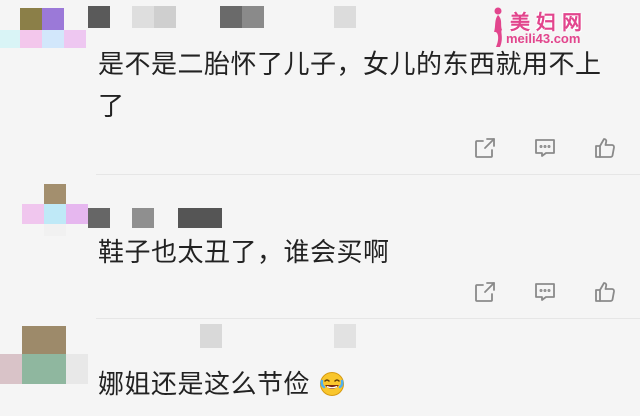 This screenshot has width=640, height=416. I want to click on comment-text-body: 娜姐还是这么节俭, so click(204, 385).